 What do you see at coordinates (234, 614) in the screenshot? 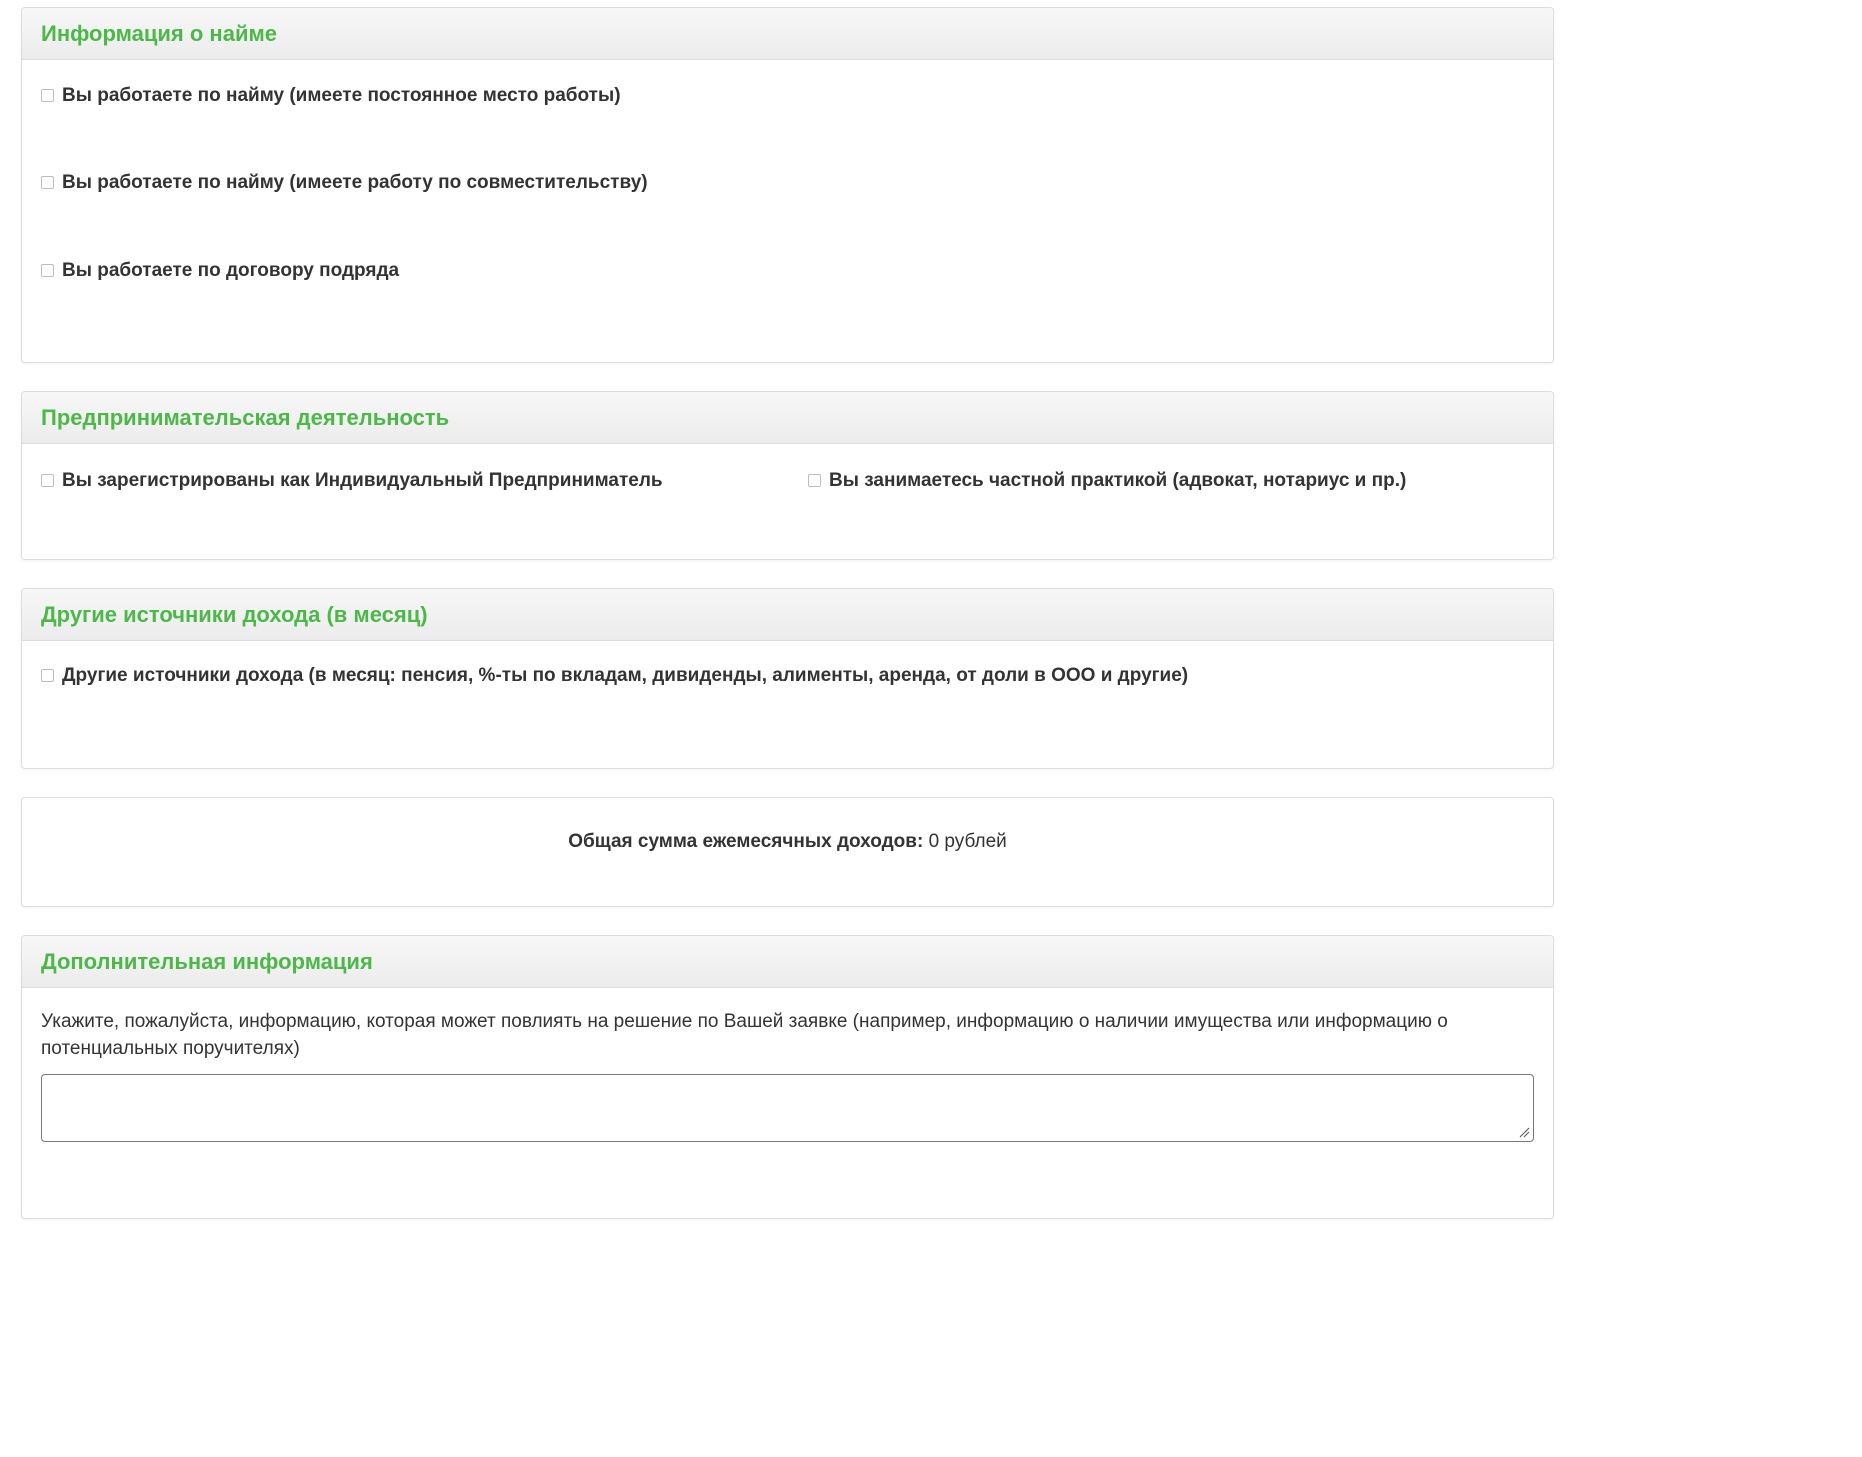
I see `other-income-panel-title: Другие источники дохода (в месяц)` at bounding box center [234, 614].